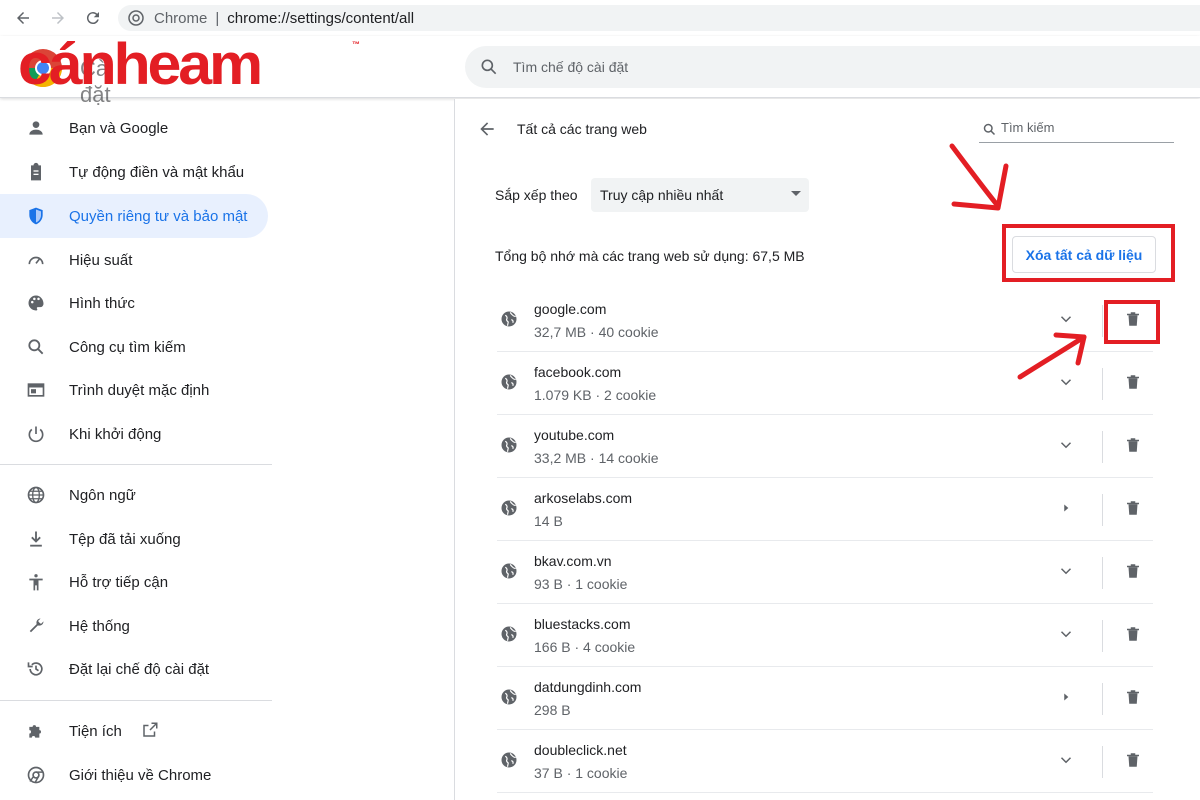  What do you see at coordinates (588, 687) in the screenshot?
I see `site-name: datdungdinh.com` at bounding box center [588, 687].